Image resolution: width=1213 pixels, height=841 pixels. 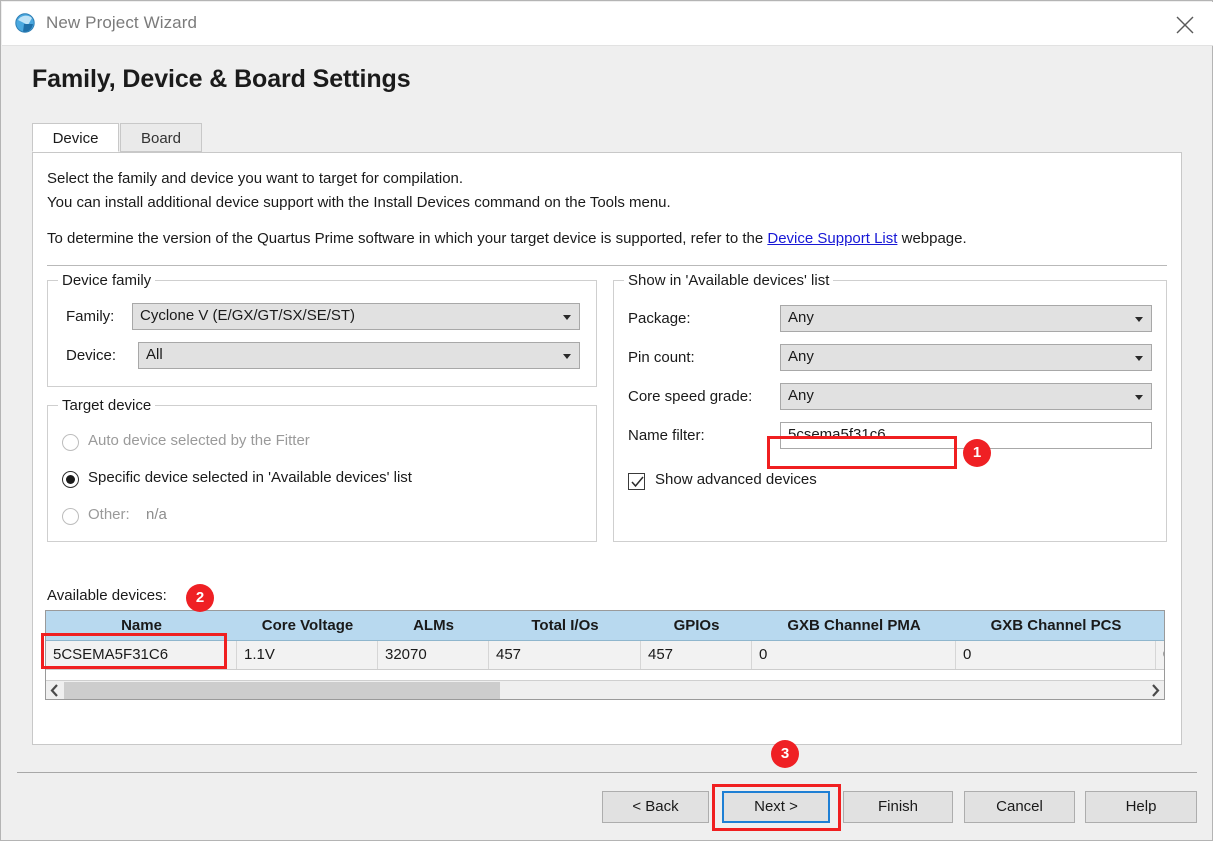 I want to click on radio-other-device-indicator, so click(x=70, y=516).